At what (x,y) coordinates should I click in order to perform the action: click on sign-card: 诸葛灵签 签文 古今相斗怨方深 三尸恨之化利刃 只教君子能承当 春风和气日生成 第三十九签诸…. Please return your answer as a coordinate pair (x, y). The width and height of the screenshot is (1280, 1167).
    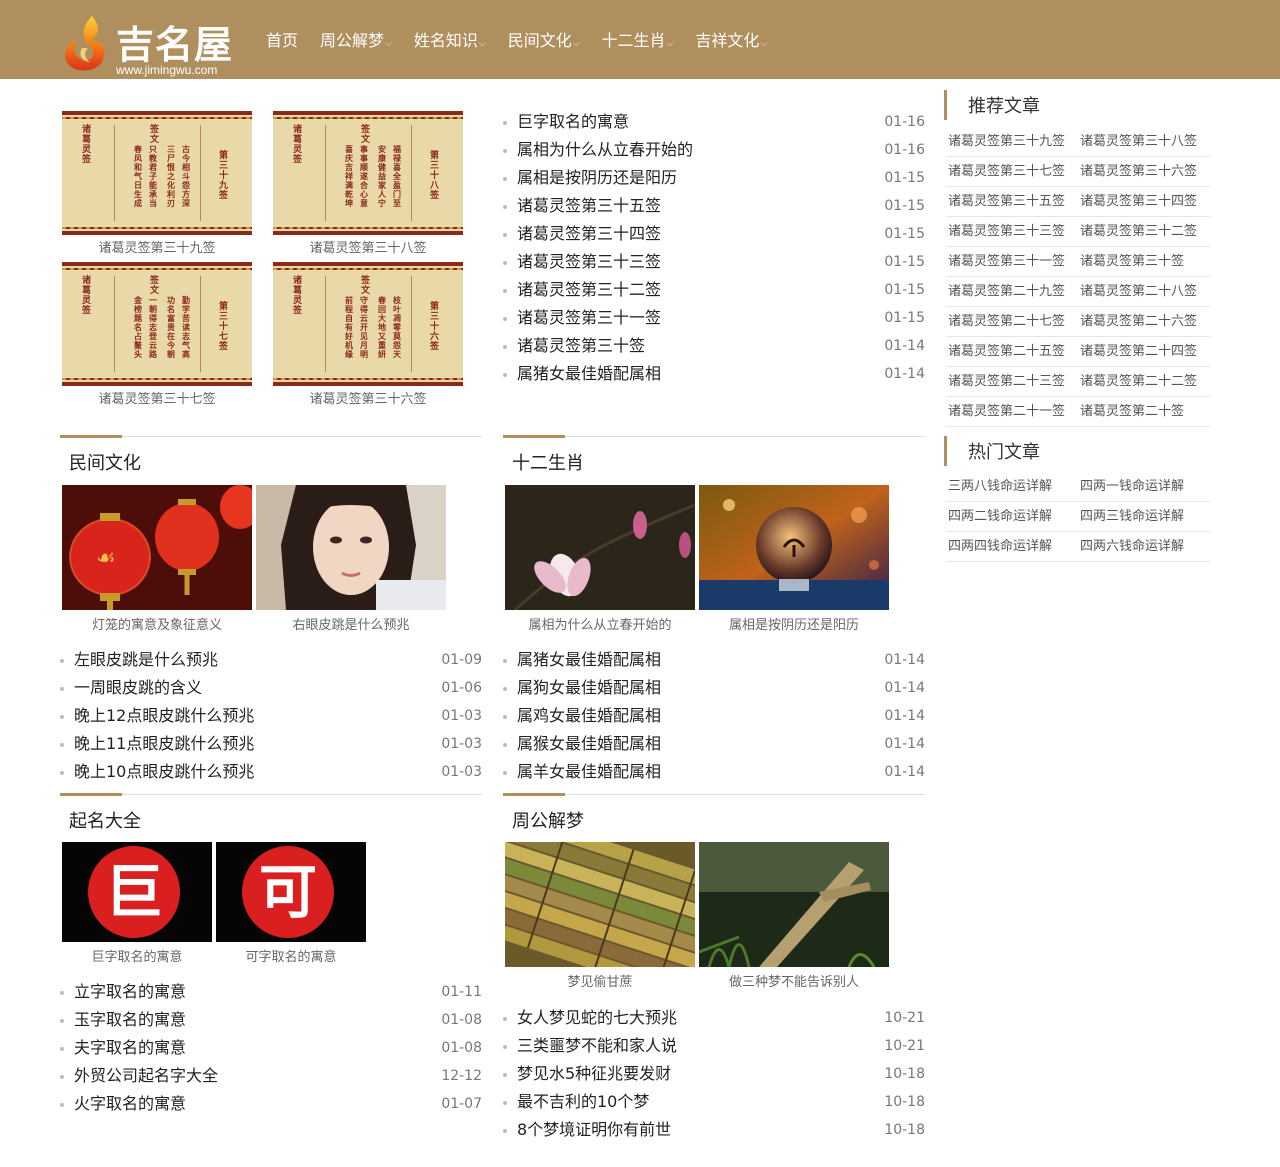
    Looking at the image, I should click on (157, 183).